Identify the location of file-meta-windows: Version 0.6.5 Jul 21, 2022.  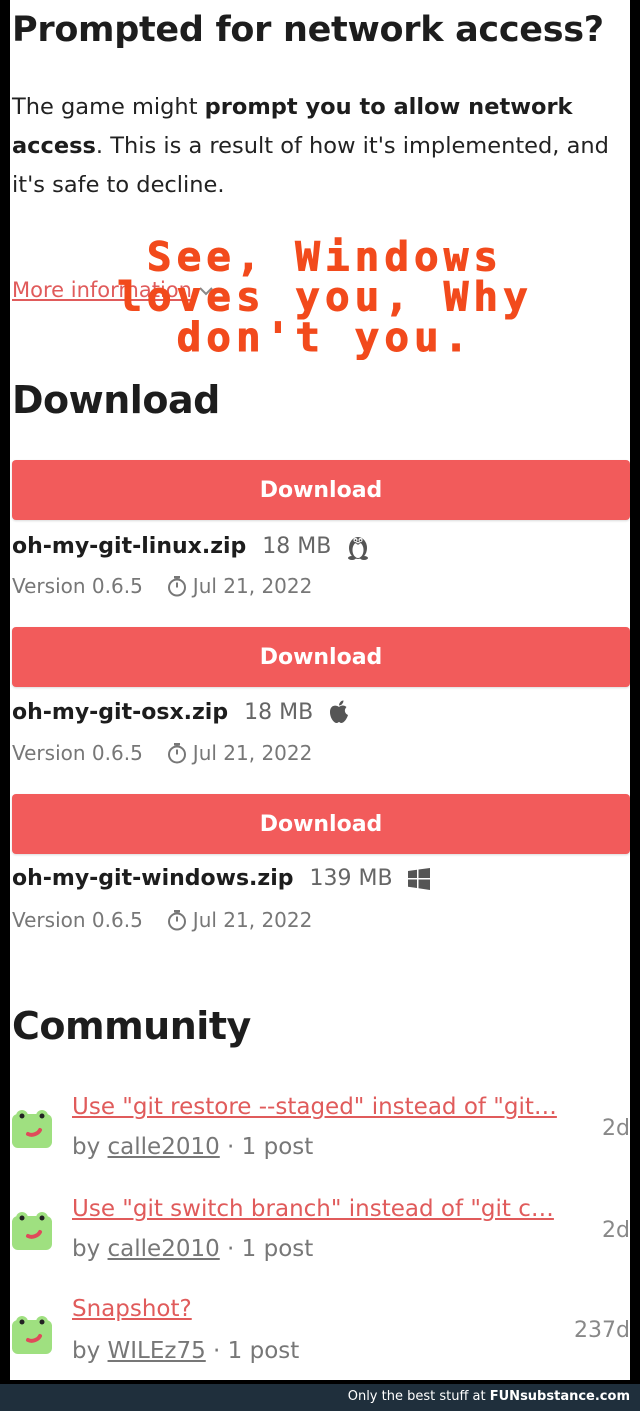
(162, 920).